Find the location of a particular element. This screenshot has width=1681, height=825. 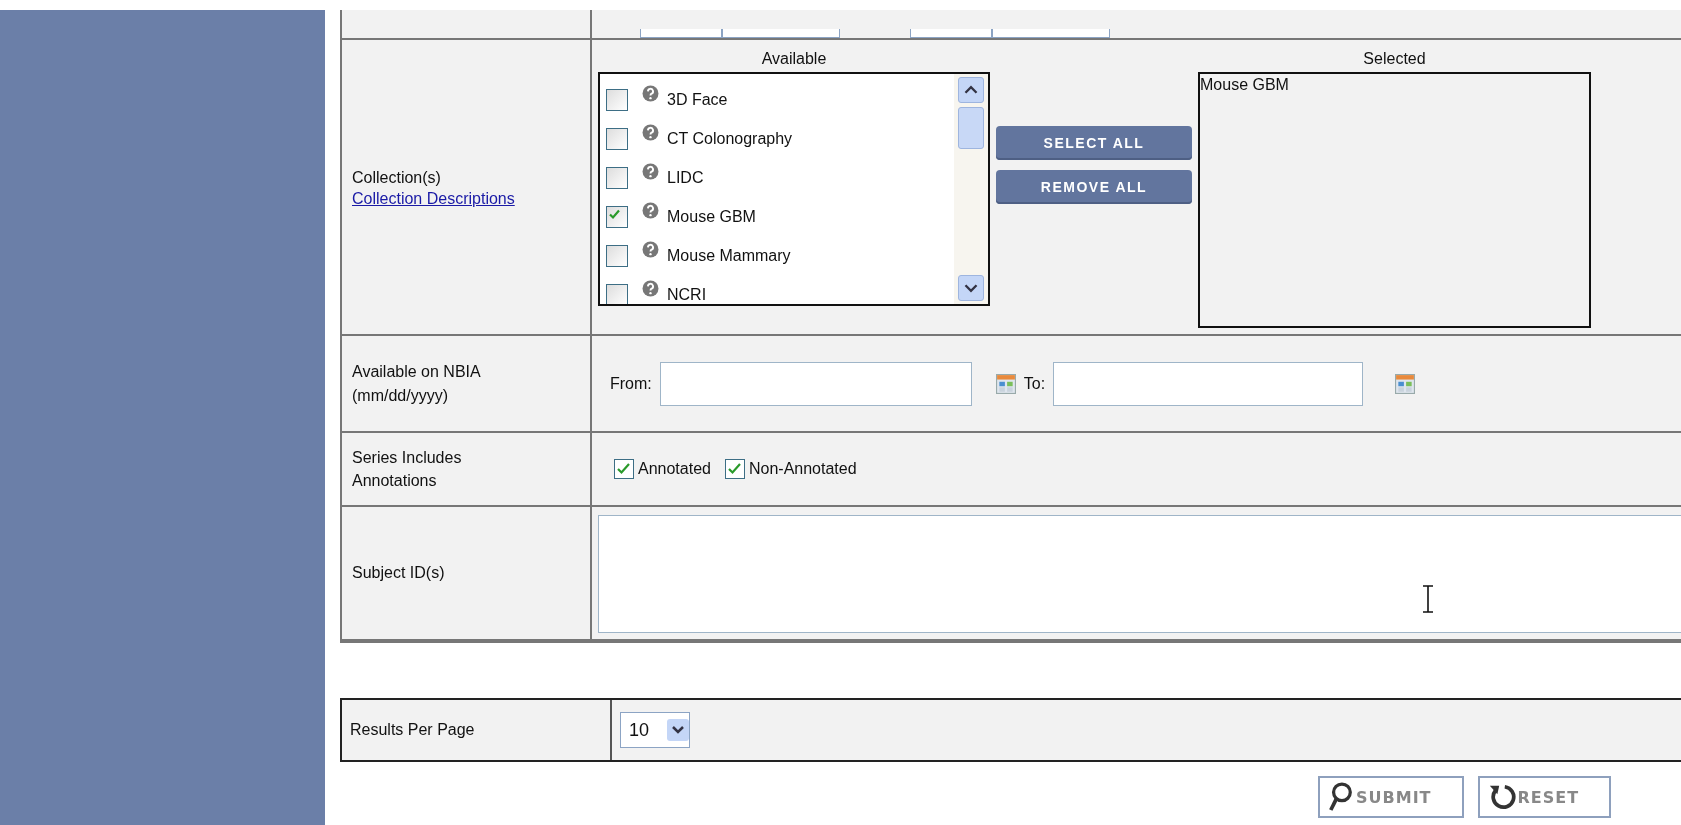

collection-descriptions-link: Collection Descriptions is located at coordinates (466, 198).